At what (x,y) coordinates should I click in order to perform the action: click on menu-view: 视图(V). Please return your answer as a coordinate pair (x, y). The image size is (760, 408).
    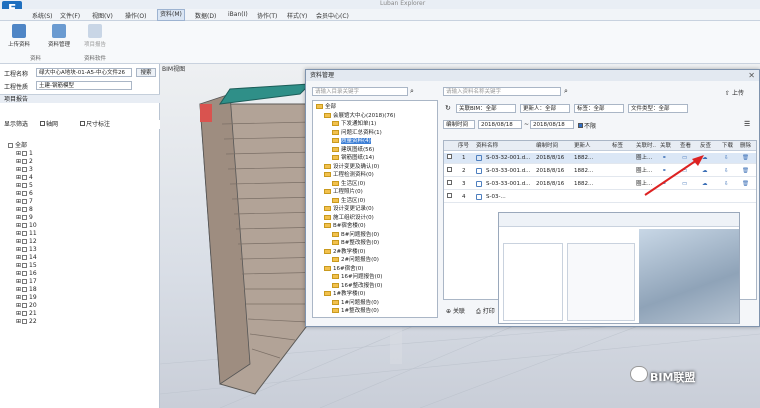
    Looking at the image, I should click on (102, 15).